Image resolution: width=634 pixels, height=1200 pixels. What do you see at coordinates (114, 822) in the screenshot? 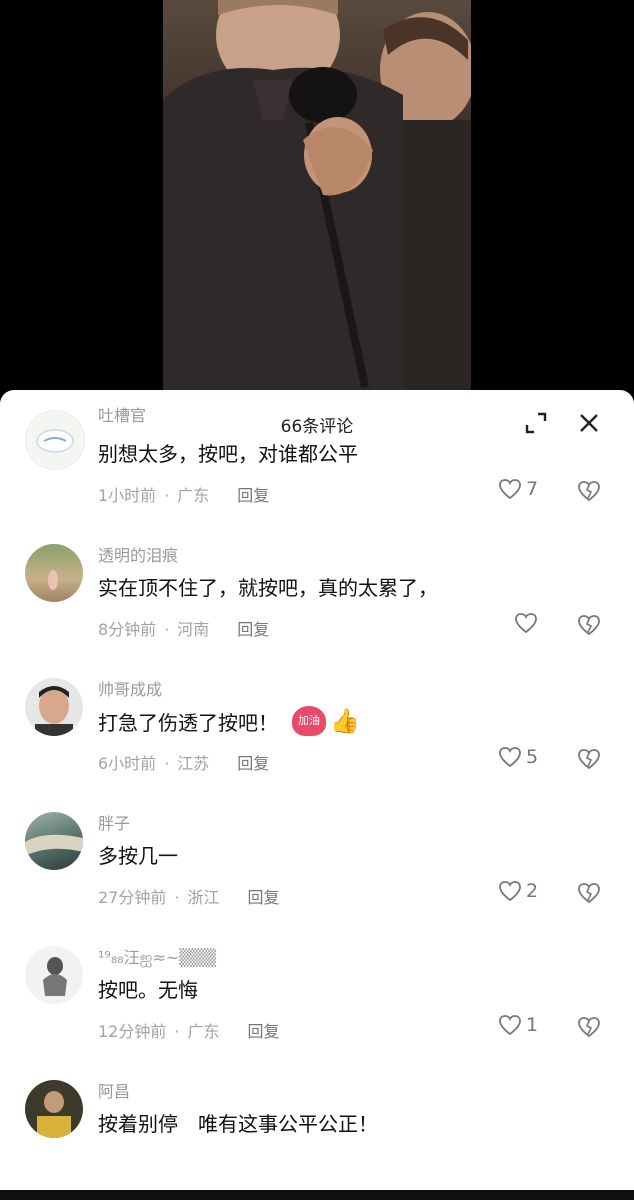
I see `comment-username: 胖子` at bounding box center [114, 822].